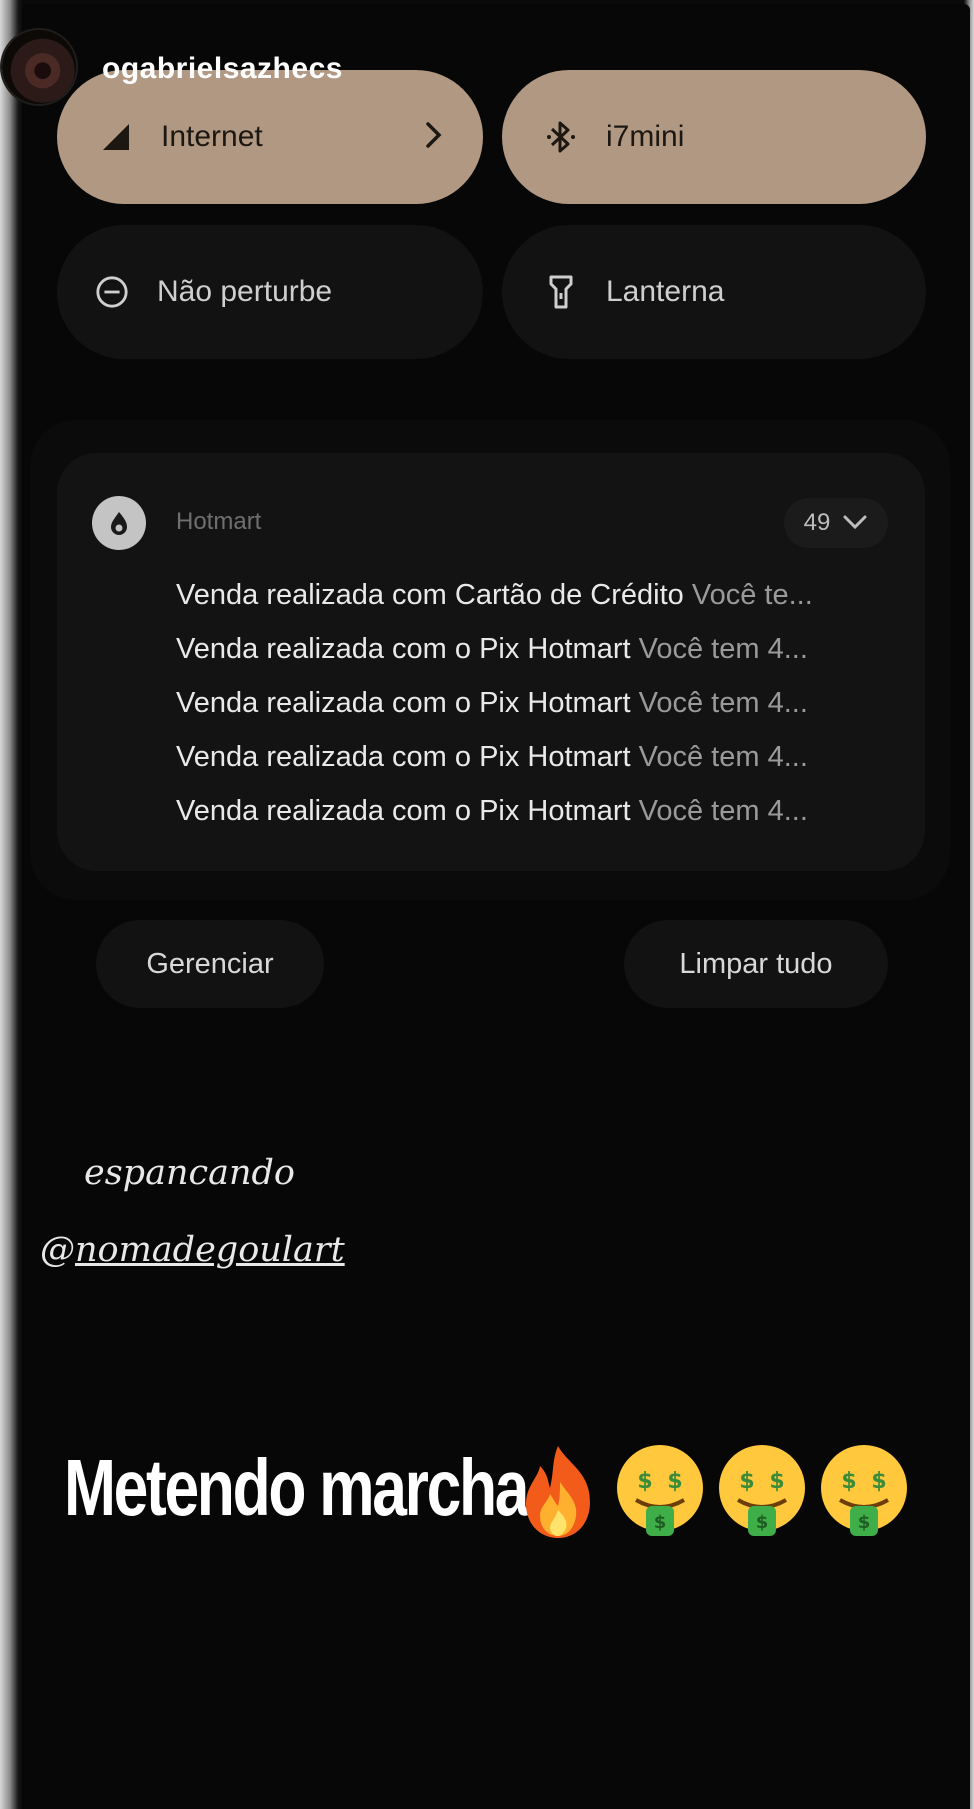 This screenshot has height=1809, width=974. What do you see at coordinates (57, 1250) in the screenshot?
I see `mention-prefix: @` at bounding box center [57, 1250].